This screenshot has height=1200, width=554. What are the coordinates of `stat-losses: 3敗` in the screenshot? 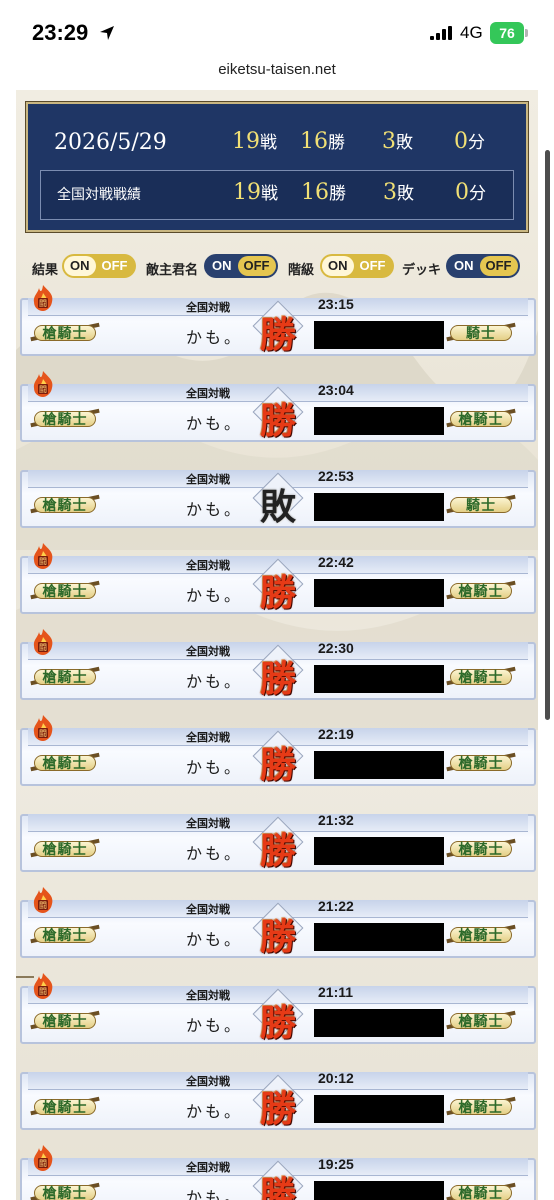 It's located at (397, 141).